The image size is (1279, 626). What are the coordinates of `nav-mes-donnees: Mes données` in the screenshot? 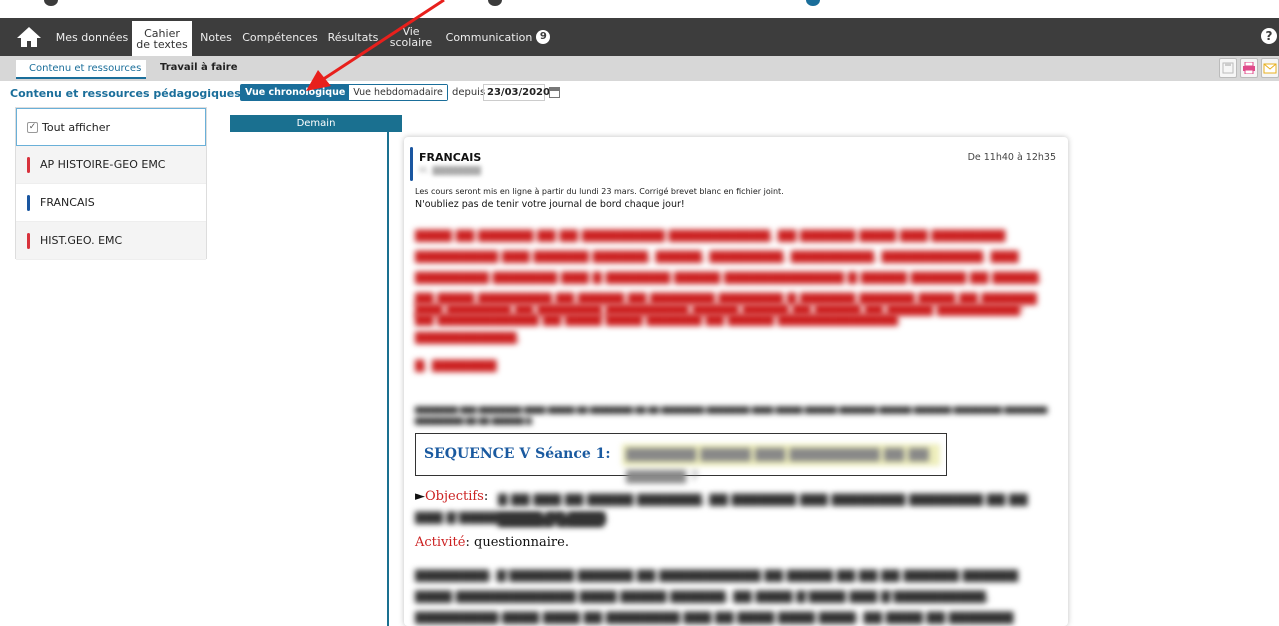 It's located at (92, 37).